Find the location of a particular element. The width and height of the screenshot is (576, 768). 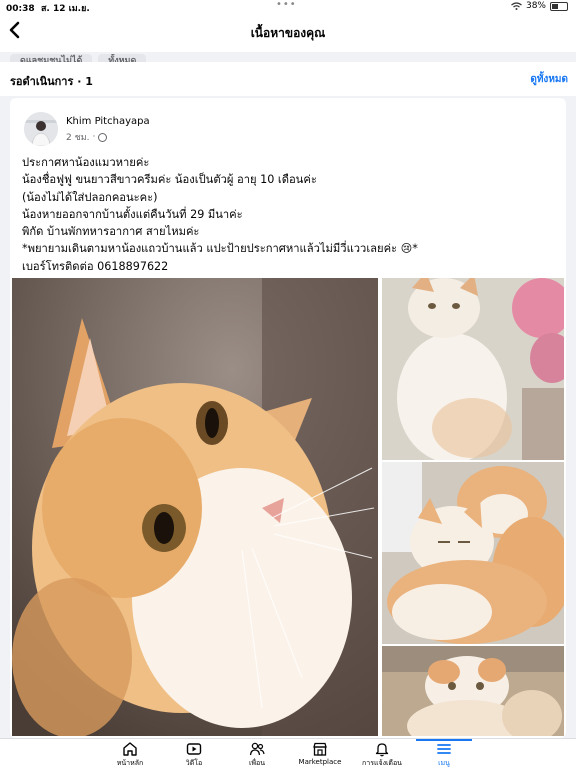

page-title: เนื้อหาของคุณ is located at coordinates (288, 33).